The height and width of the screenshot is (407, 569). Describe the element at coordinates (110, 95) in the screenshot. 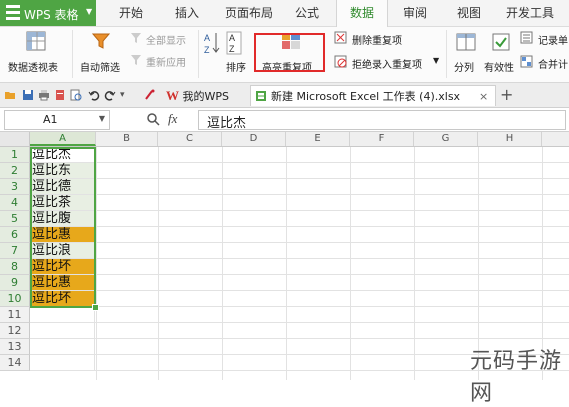

I see `redo-icon` at that location.